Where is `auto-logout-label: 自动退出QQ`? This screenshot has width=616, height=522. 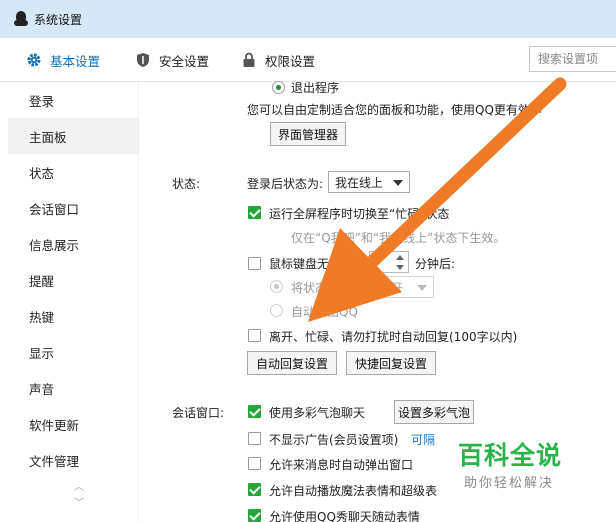
auto-logout-label: 自动退出QQ is located at coordinates (324, 312).